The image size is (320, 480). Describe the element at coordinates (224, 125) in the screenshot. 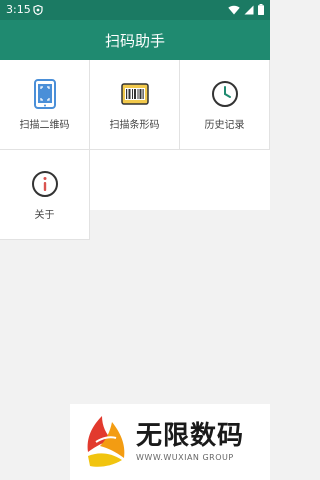

I see `menu-item-label: 历史记录` at that location.